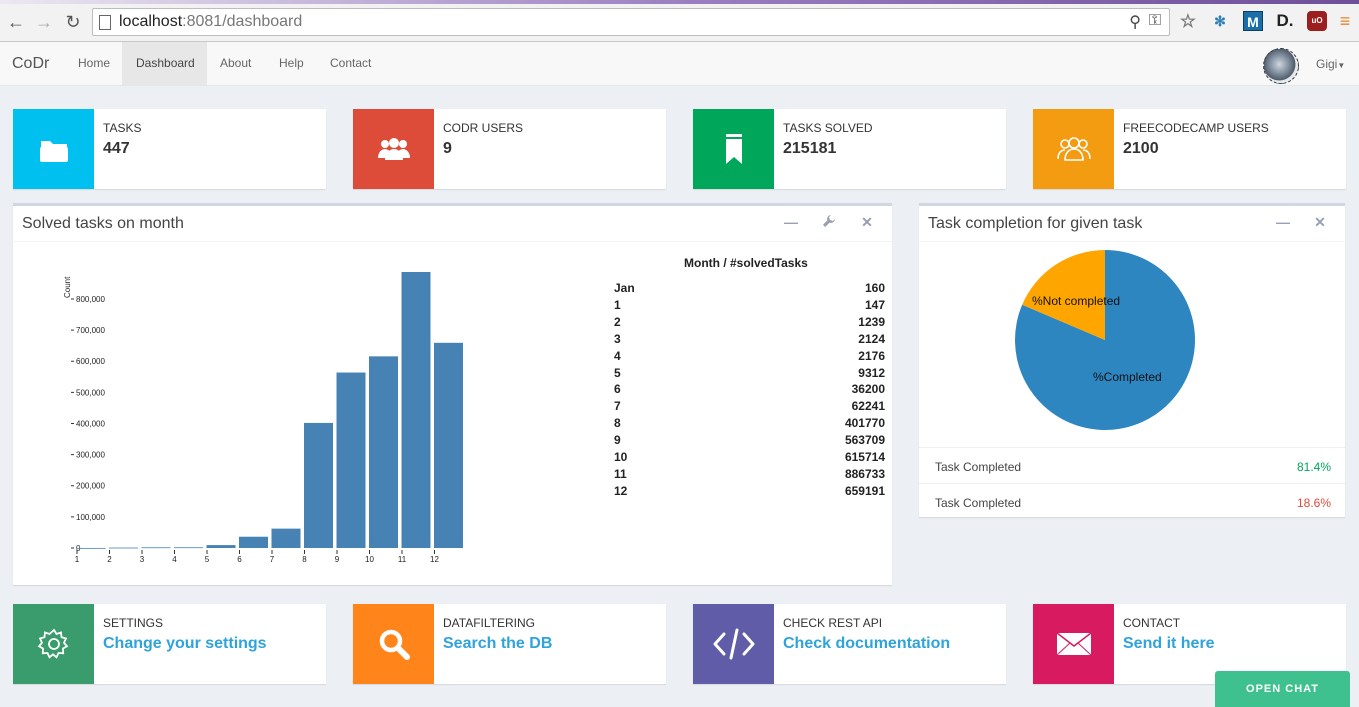 This screenshot has width=1359, height=707. I want to click on user-name: Gigi, so click(1327, 64).